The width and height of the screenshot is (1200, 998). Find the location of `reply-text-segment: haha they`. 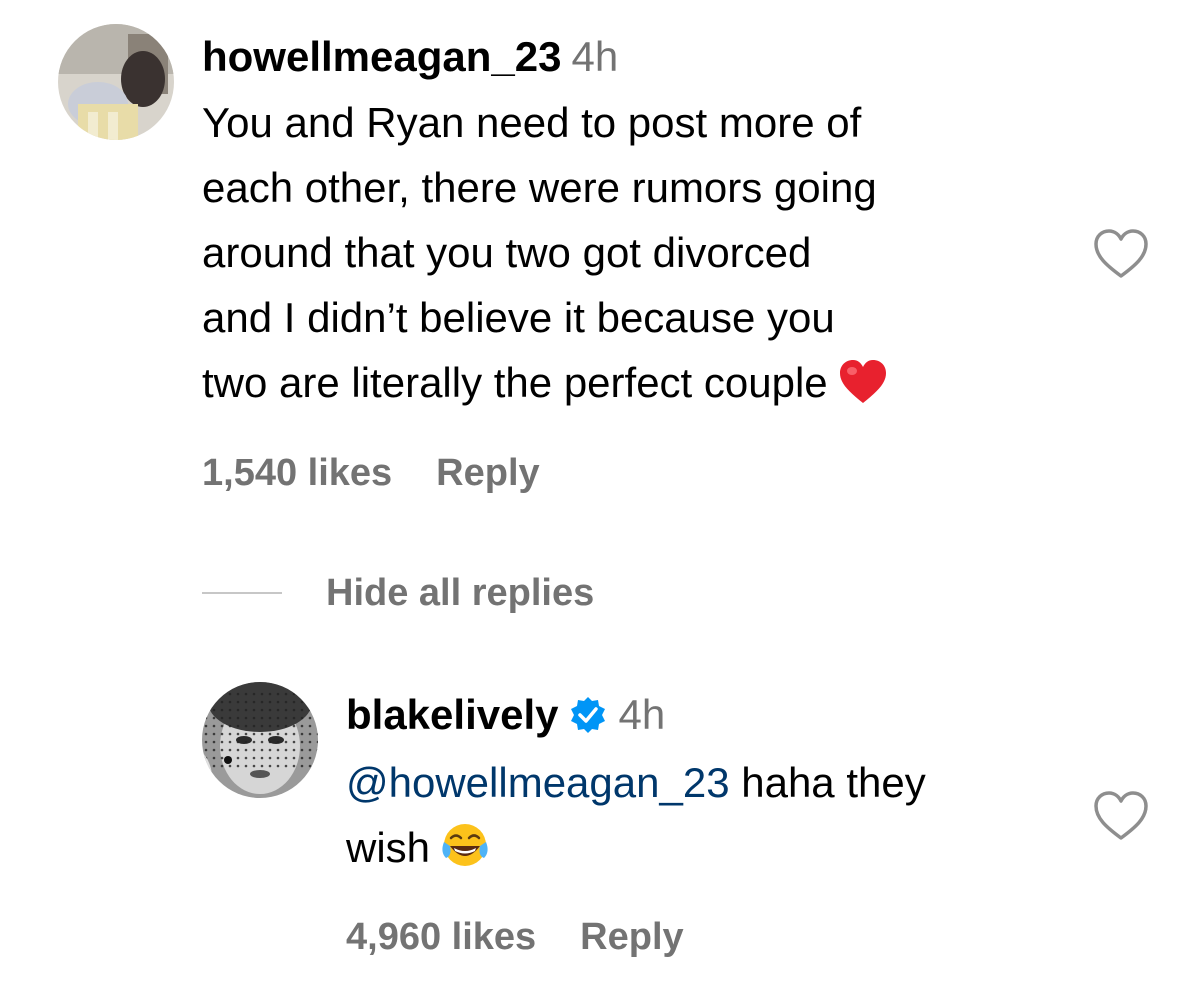

reply-text-segment: haha they is located at coordinates (827, 782).